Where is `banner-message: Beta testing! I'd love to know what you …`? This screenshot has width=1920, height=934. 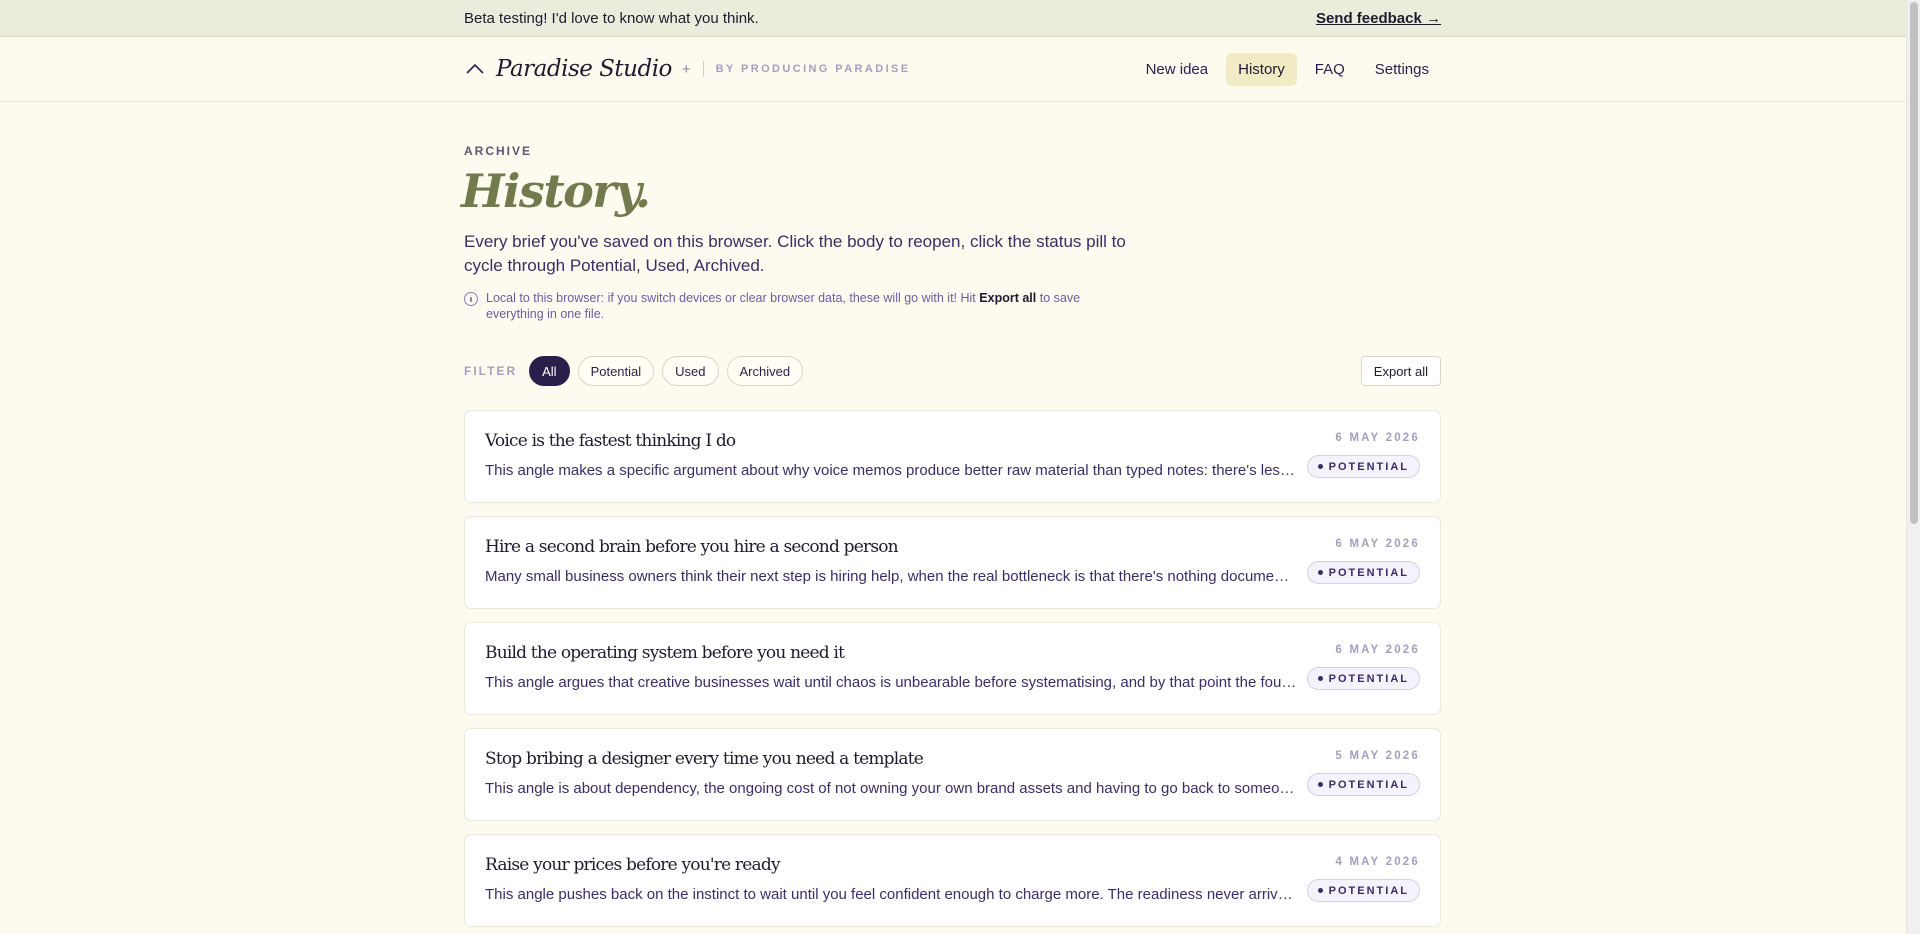 banner-message: Beta testing! I'd love to know what you … is located at coordinates (611, 18).